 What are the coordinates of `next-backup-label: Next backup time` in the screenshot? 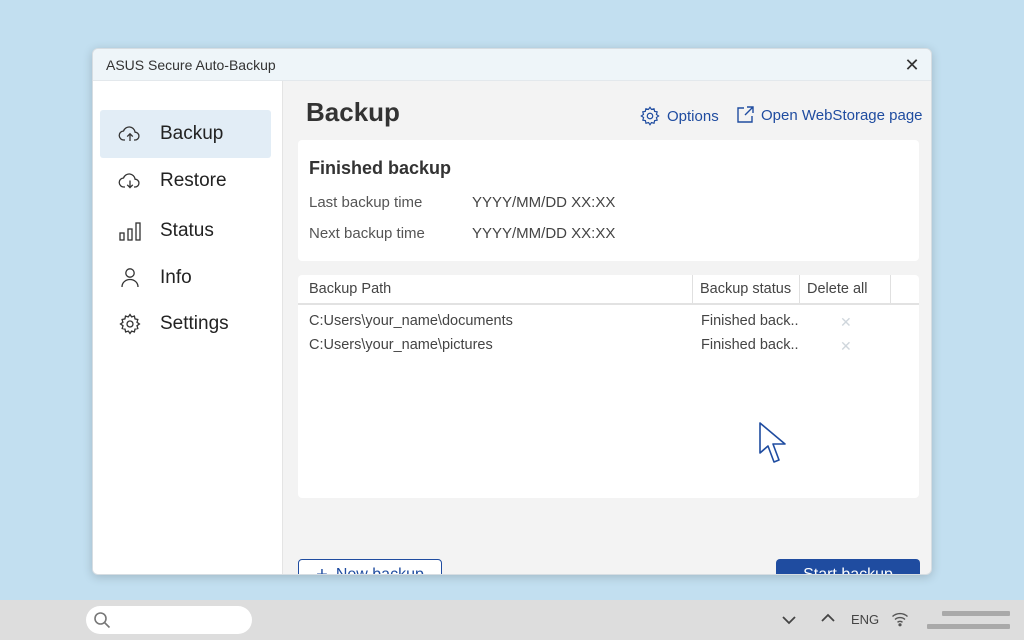 It's located at (367, 233).